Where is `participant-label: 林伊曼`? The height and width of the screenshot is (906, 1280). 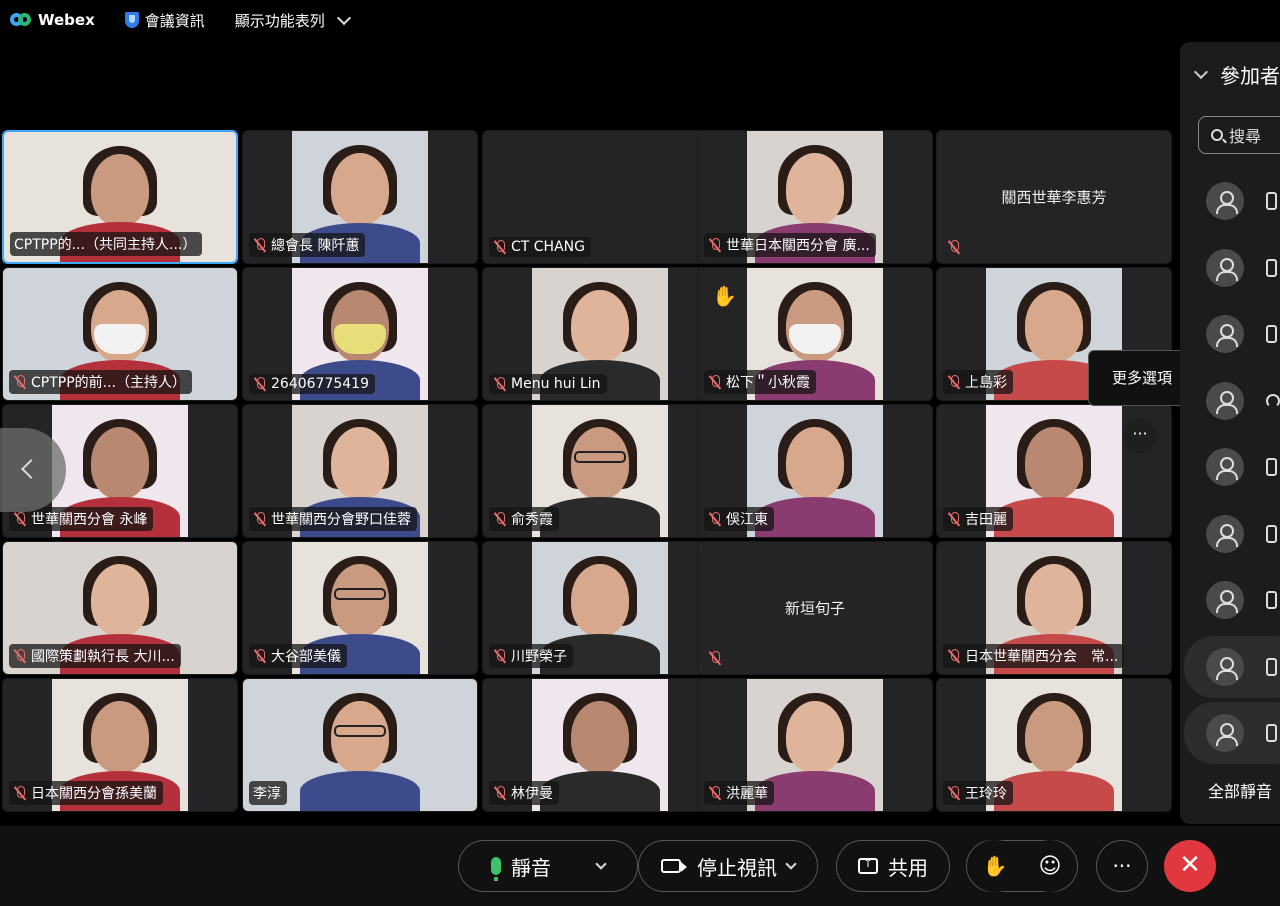 participant-label: 林伊曼 is located at coordinates (524, 793).